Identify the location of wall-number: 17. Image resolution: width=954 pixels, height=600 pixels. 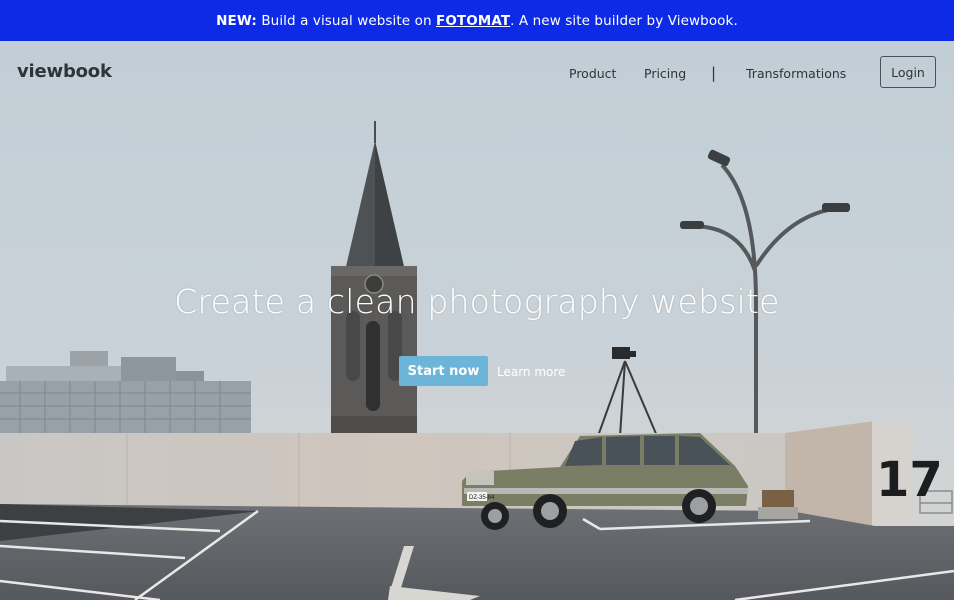
(909, 480).